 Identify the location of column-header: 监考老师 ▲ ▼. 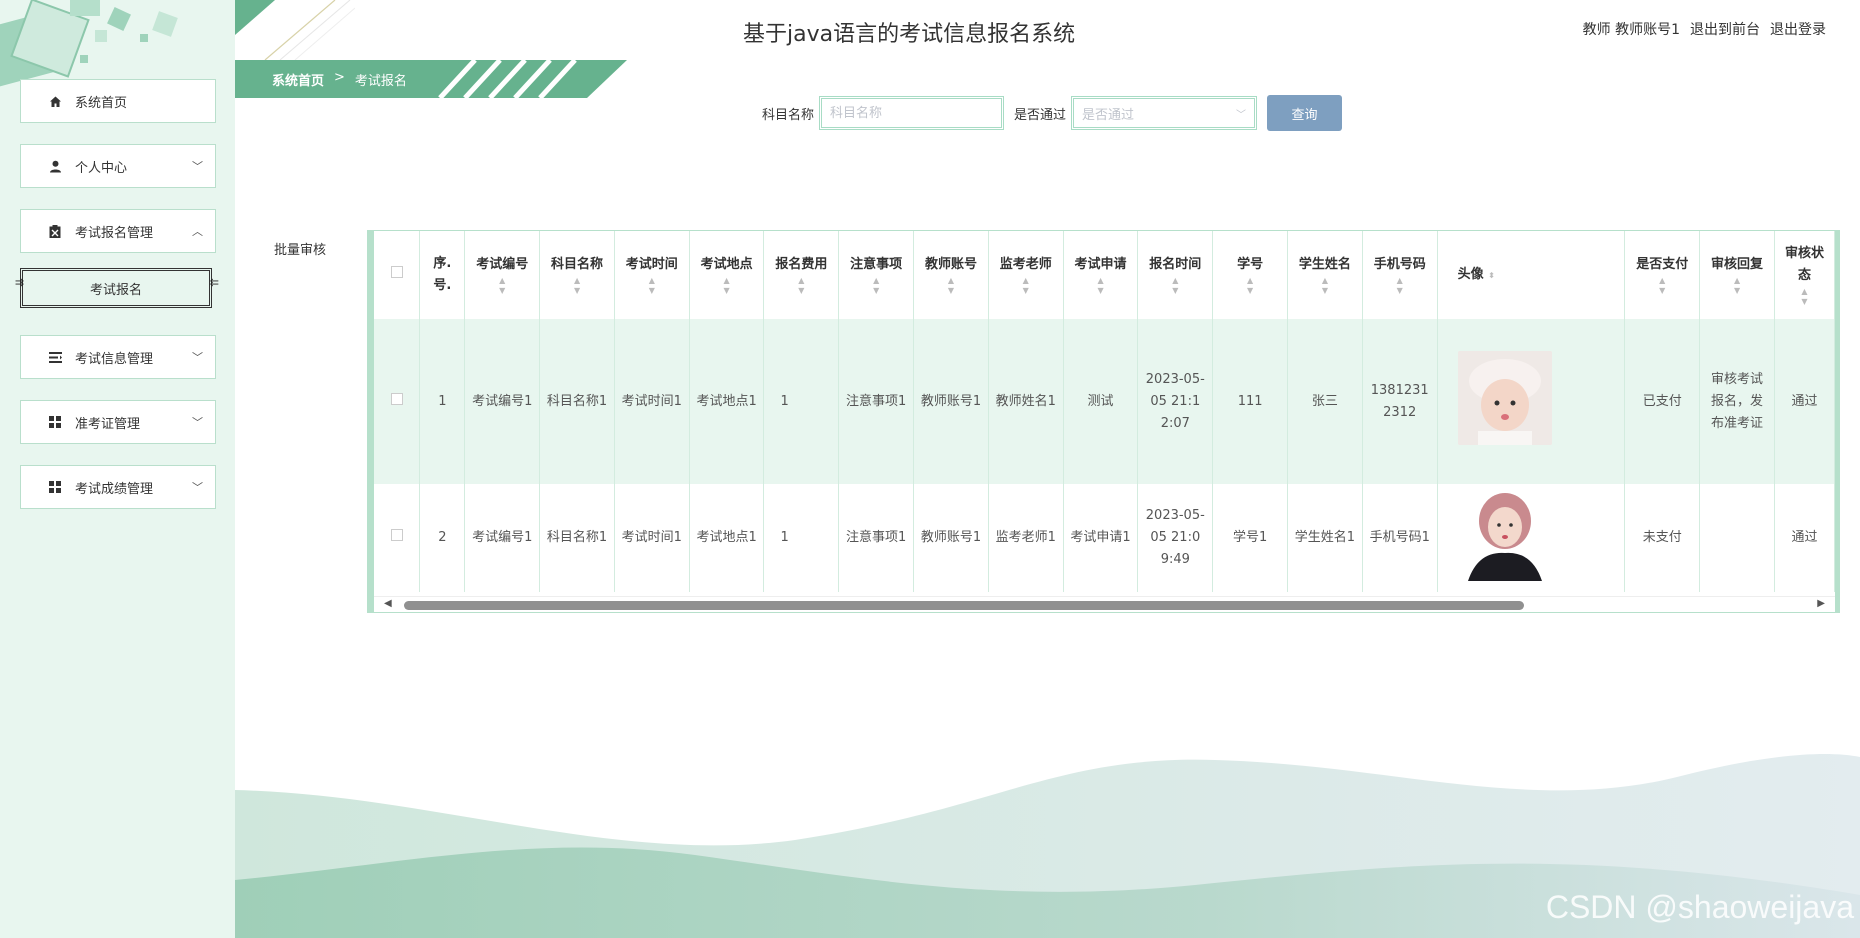
(1026, 275).